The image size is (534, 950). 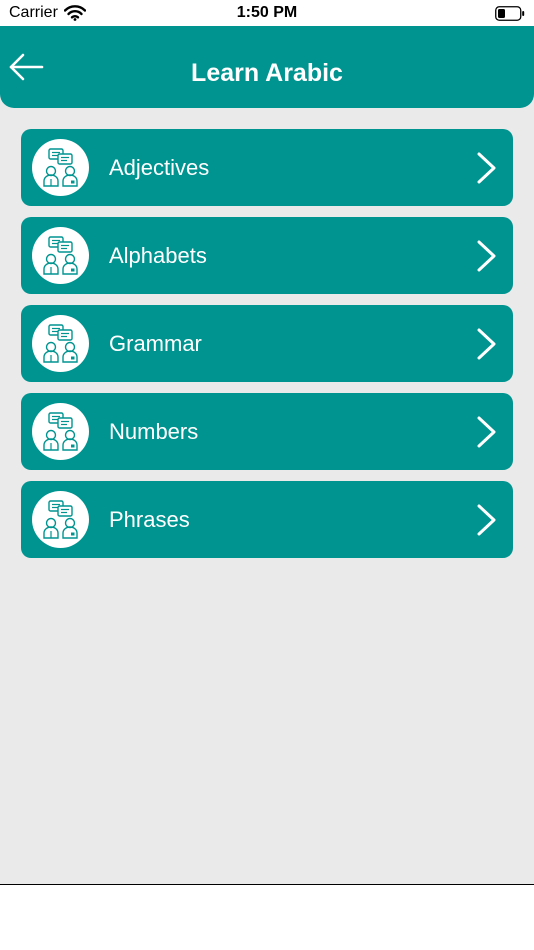 I want to click on topic-item-grammar: Grammar, so click(x=267, y=343).